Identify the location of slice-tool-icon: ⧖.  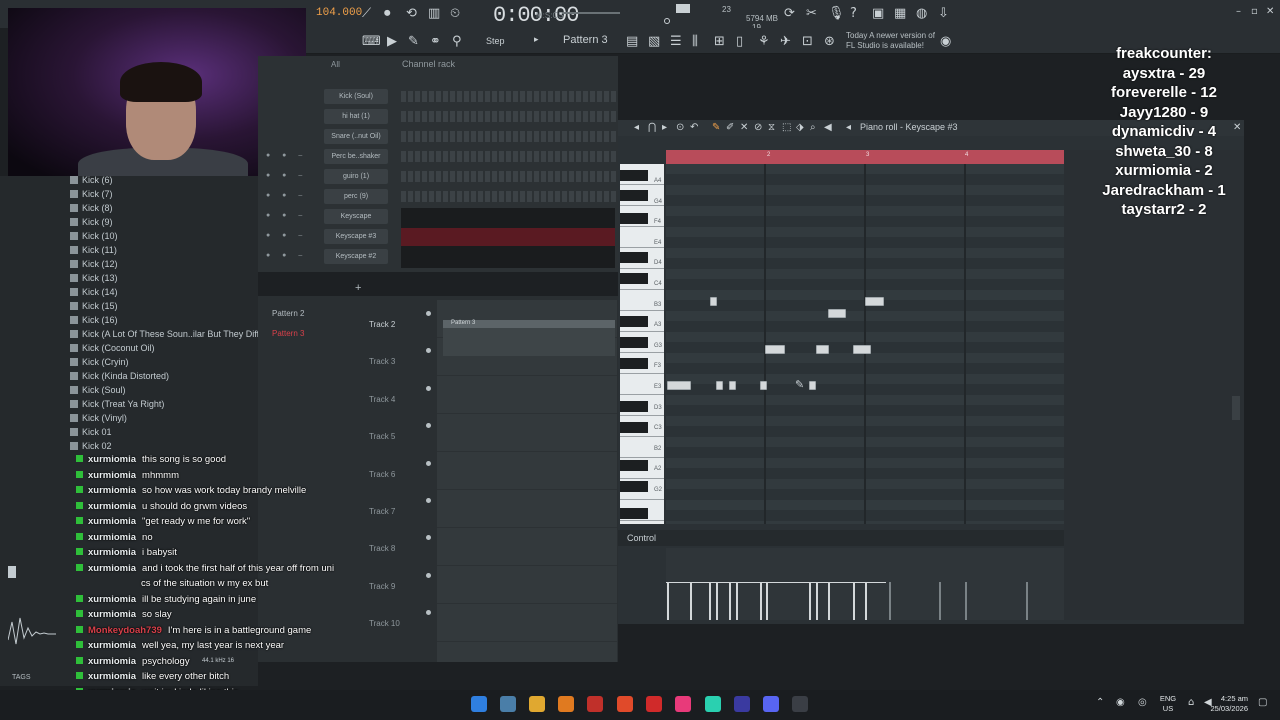
(771, 127).